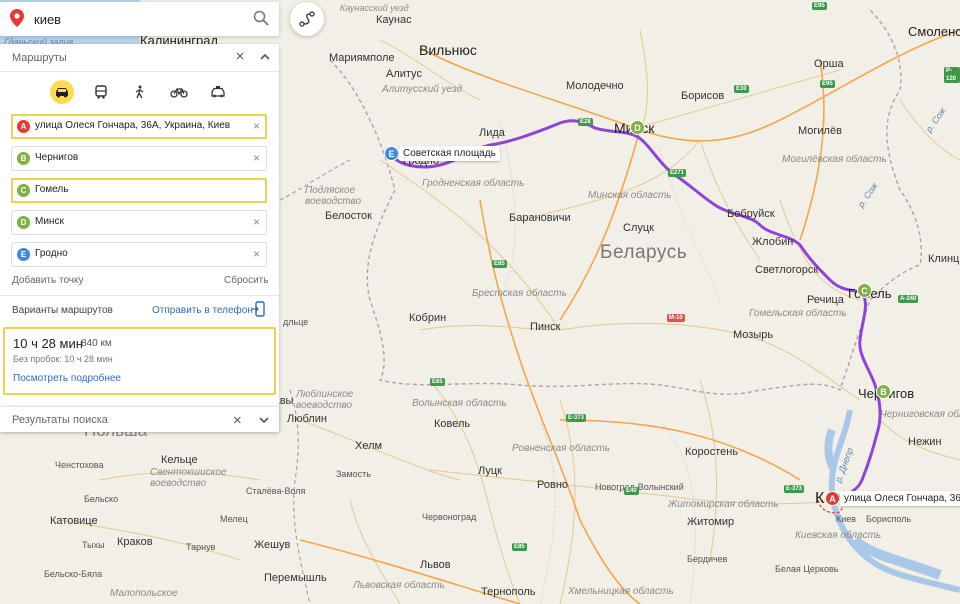 The height and width of the screenshot is (604, 960). What do you see at coordinates (787, 270) in the screenshot?
I see `map-label-svetlogorsk: Светлогорск` at bounding box center [787, 270].